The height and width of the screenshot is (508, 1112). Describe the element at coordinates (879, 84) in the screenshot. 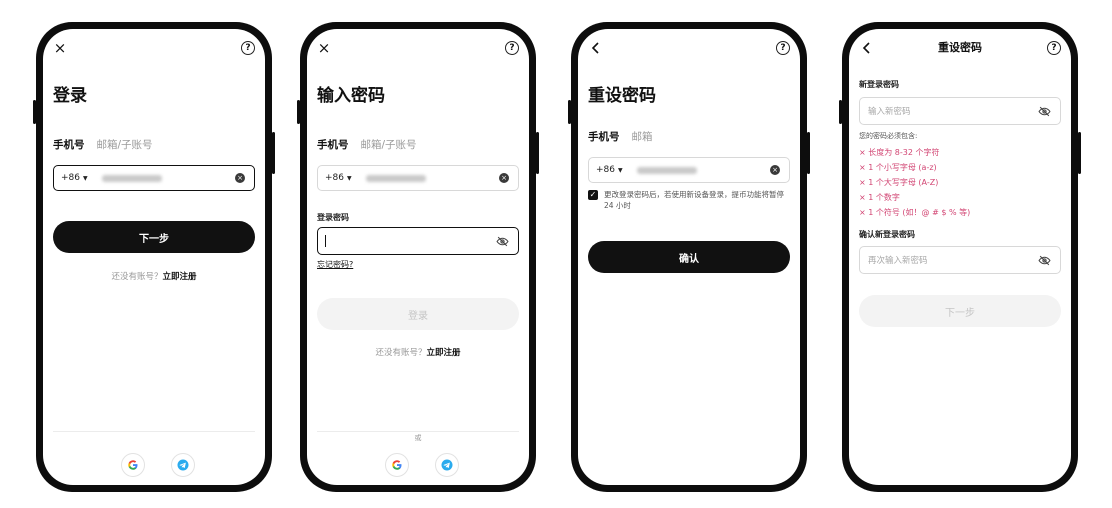

I see `new-password-label: 新登录密码` at that location.